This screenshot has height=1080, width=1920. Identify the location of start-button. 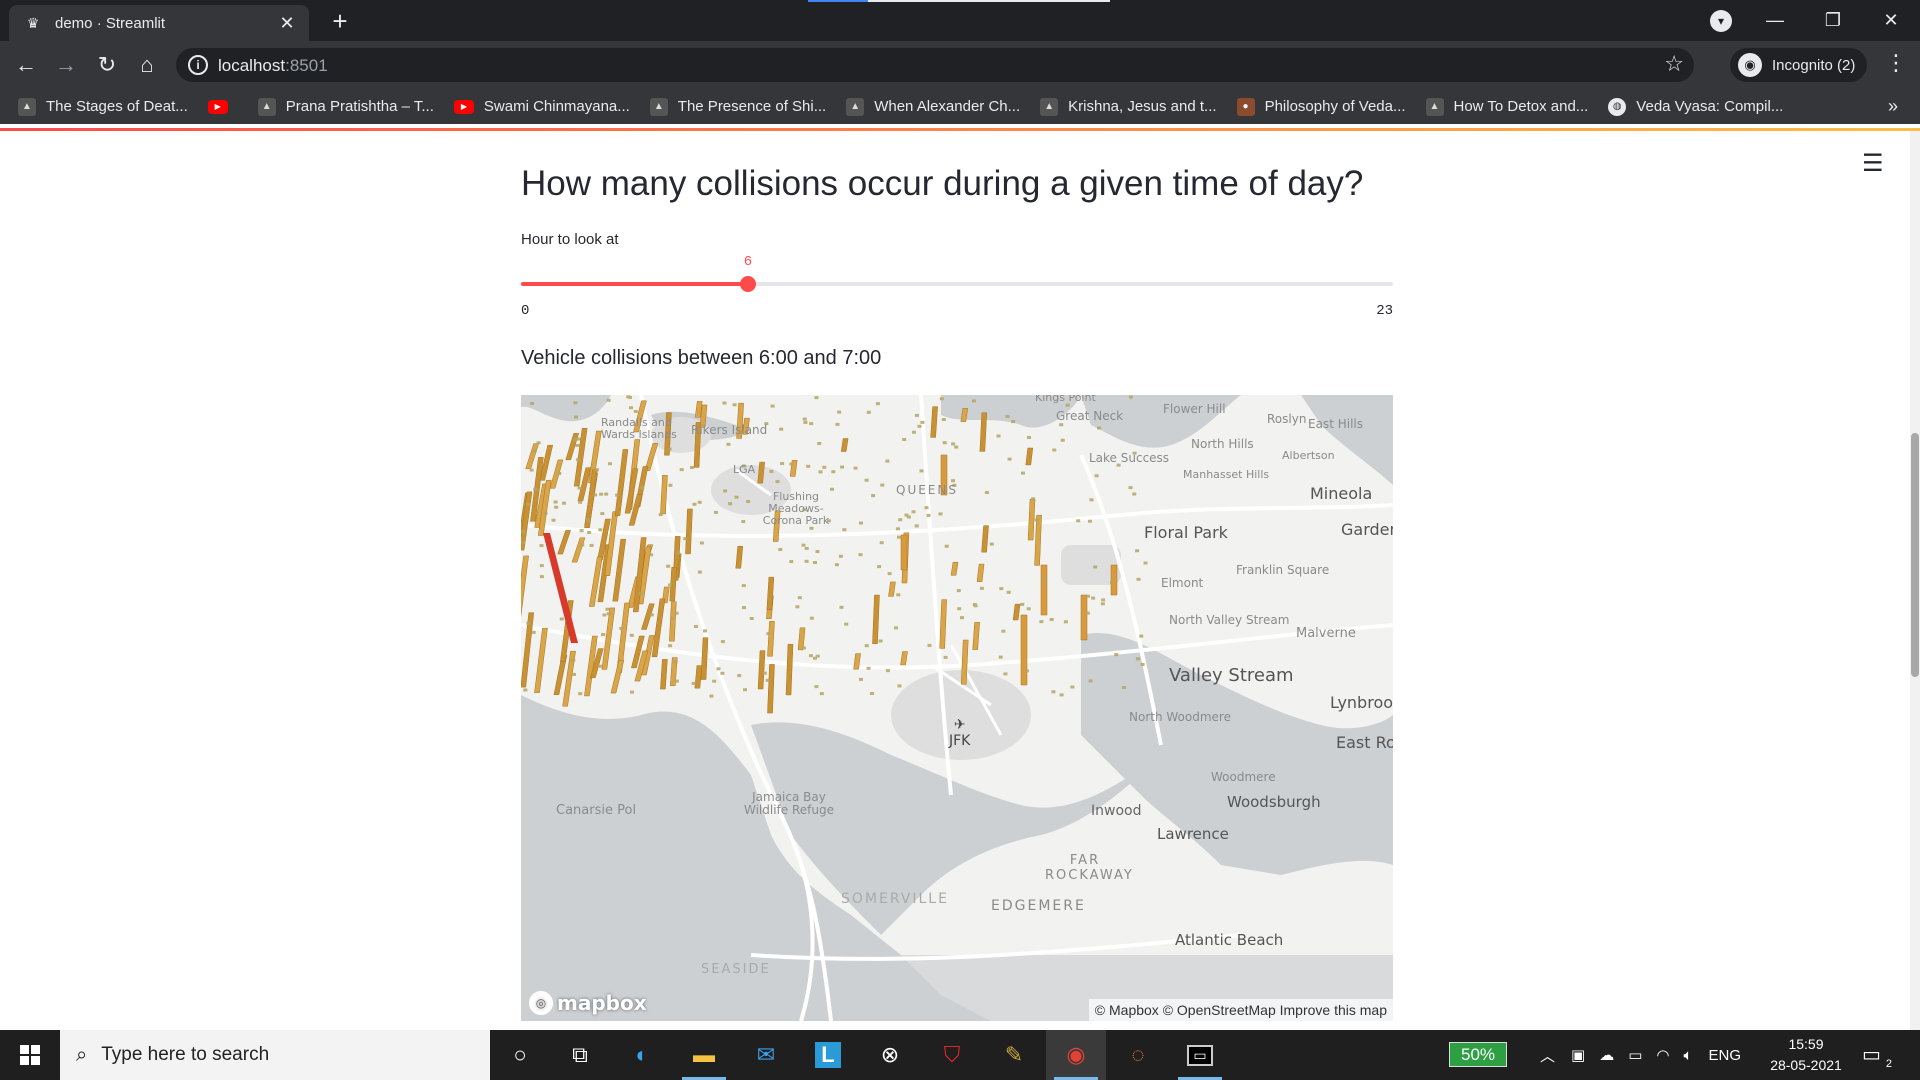
(30, 1055).